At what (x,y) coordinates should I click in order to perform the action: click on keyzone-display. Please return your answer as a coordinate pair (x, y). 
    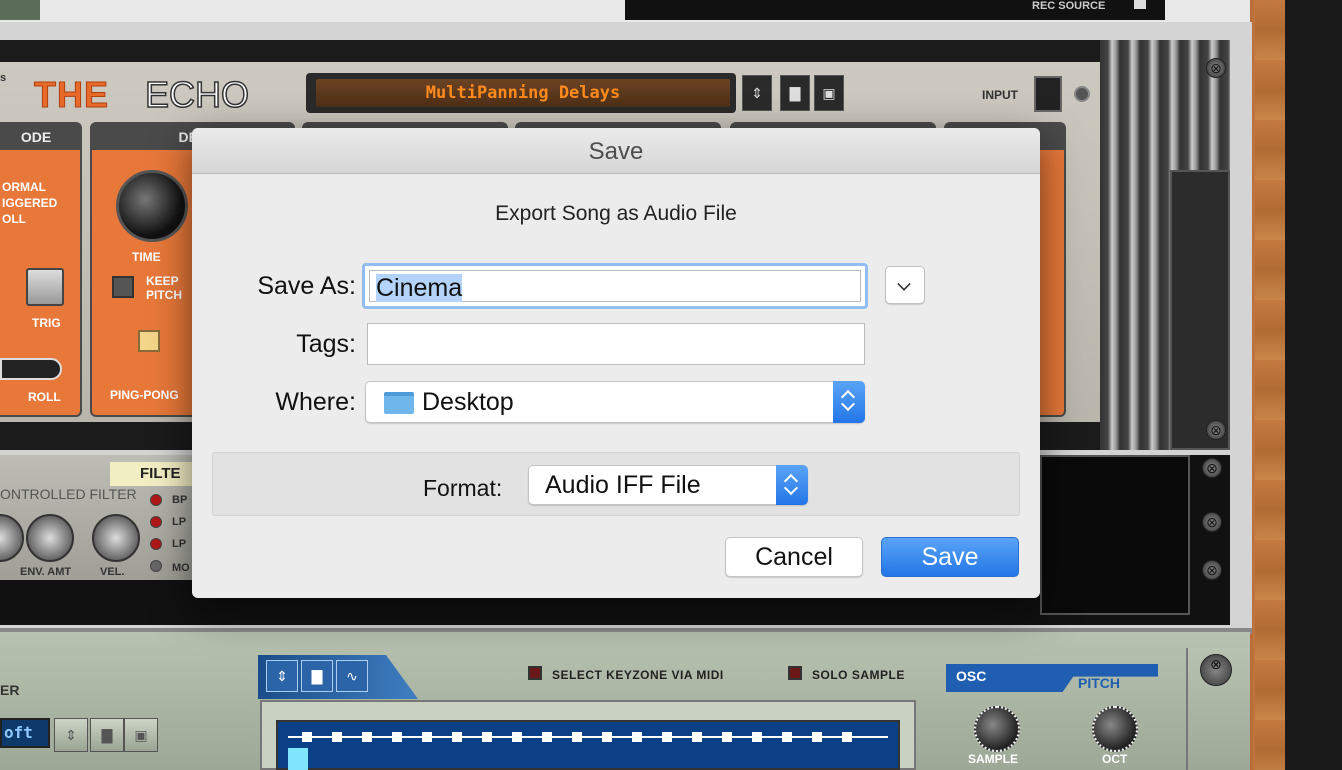
    Looking at the image, I should click on (588, 745).